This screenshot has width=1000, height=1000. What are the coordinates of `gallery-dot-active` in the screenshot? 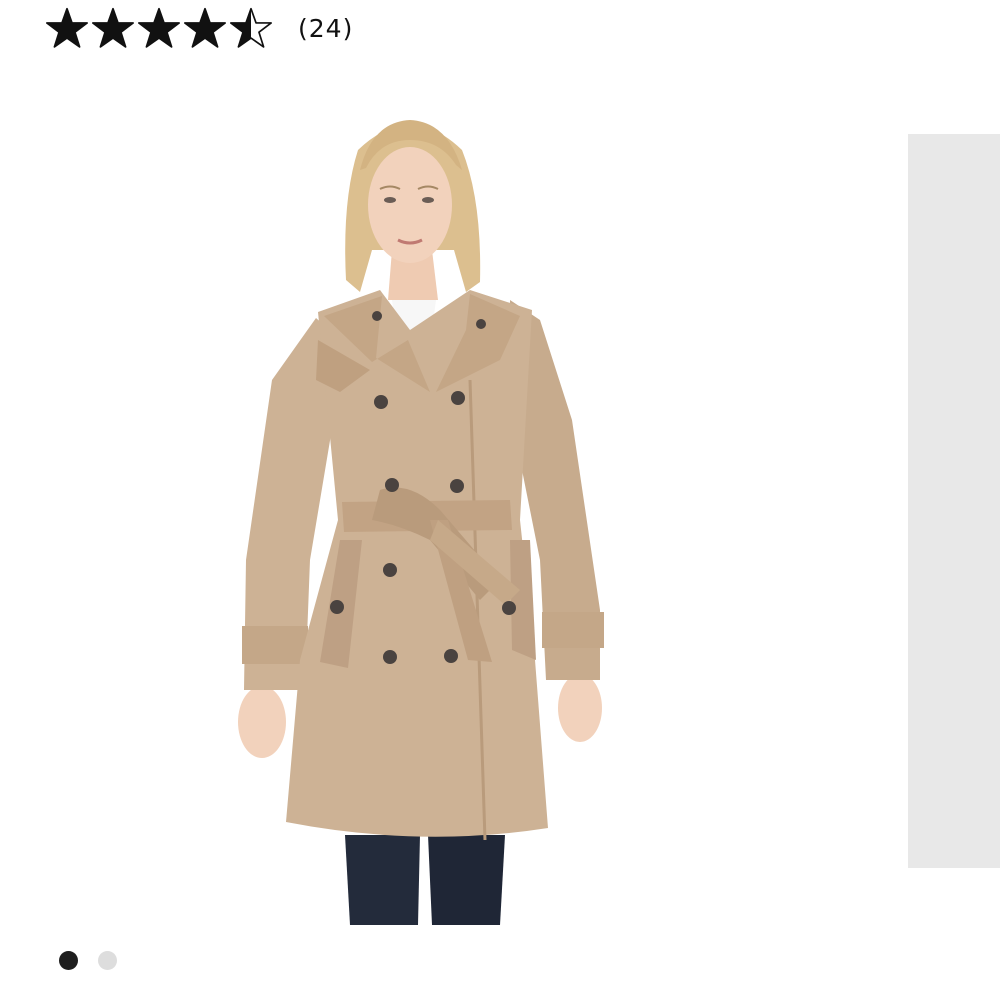 It's located at (68, 960).